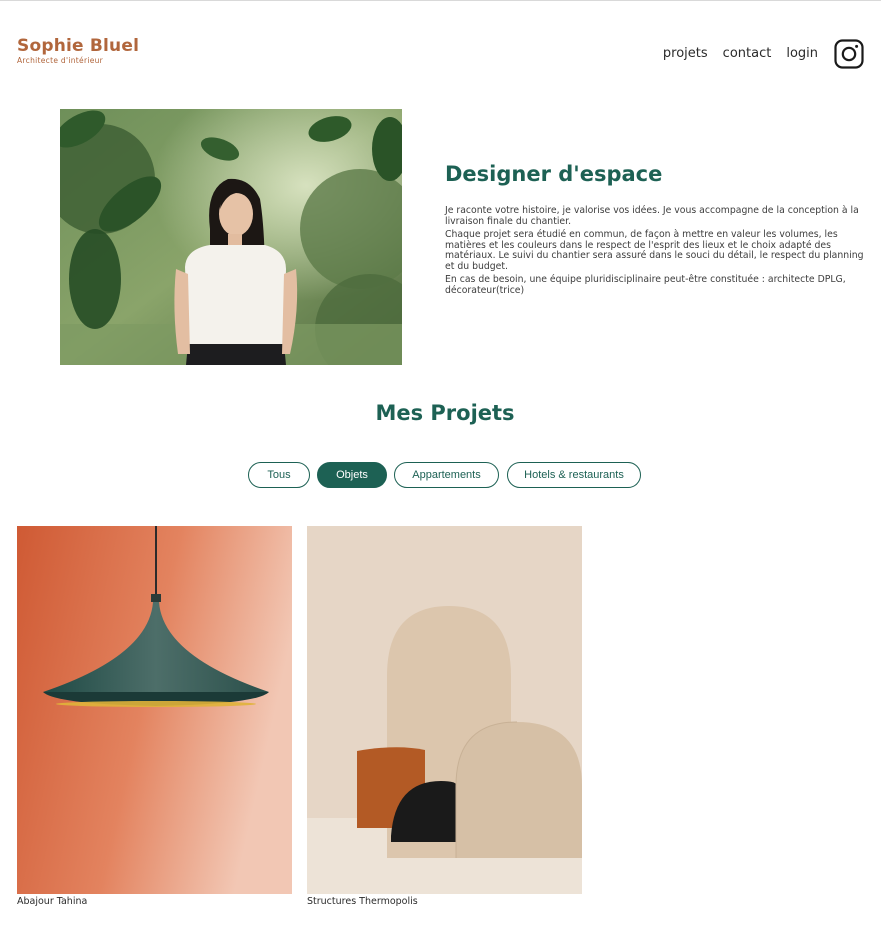 The width and height of the screenshot is (881, 931). What do you see at coordinates (747, 54) in the screenshot?
I see `nav-link-contact: contact` at bounding box center [747, 54].